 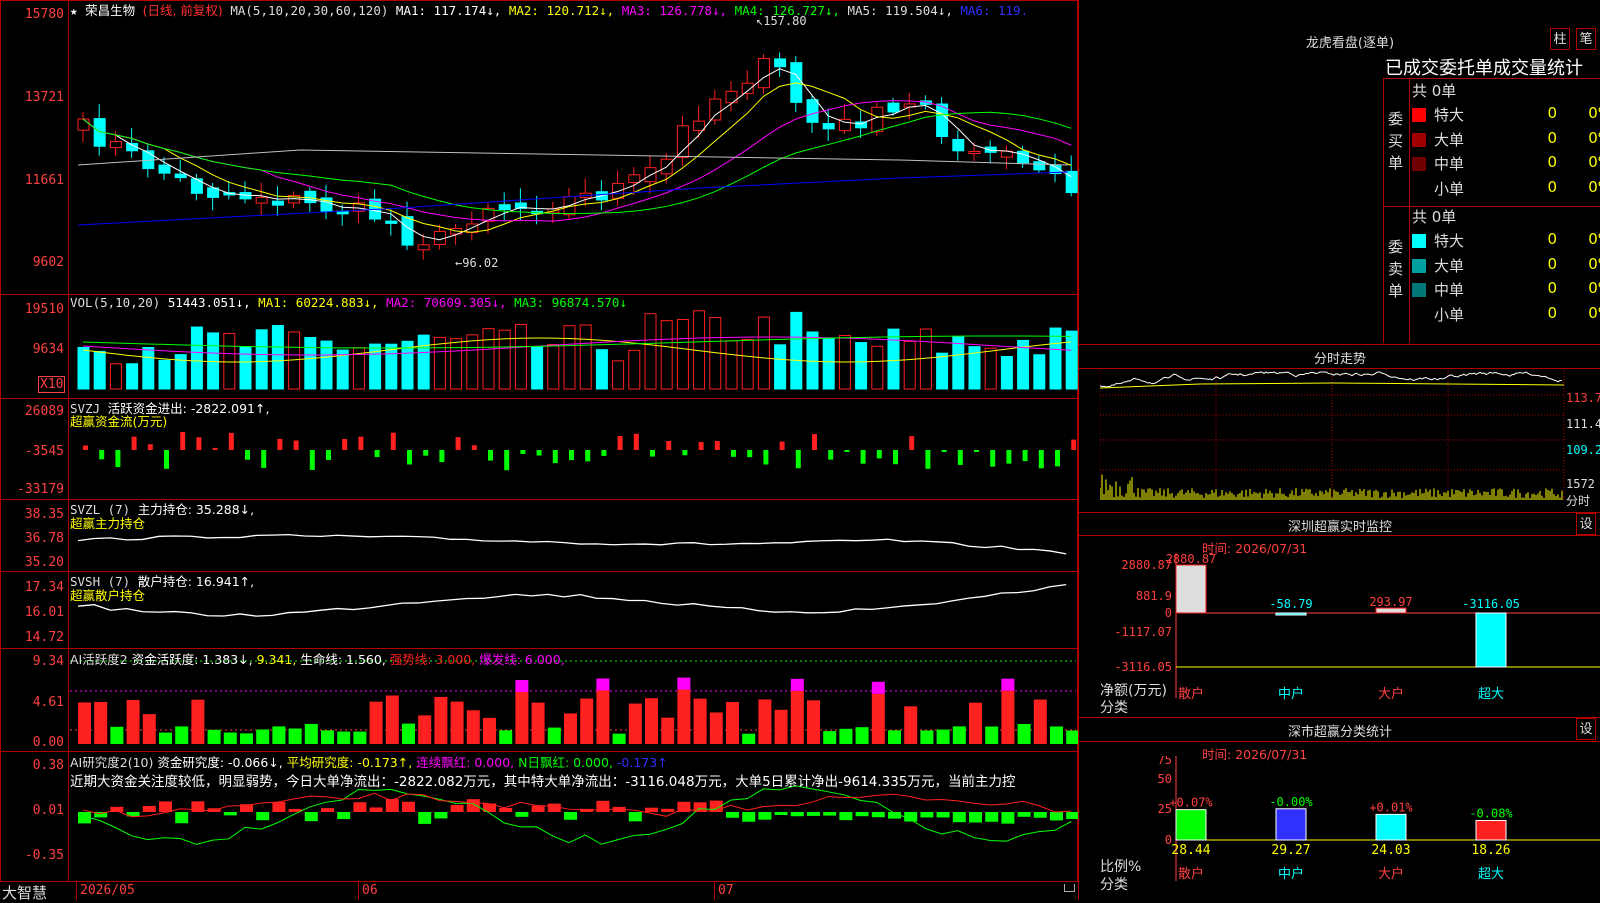 What do you see at coordinates (1339, 535) in the screenshot?
I see `sz-monitor-title-line` at bounding box center [1339, 535].